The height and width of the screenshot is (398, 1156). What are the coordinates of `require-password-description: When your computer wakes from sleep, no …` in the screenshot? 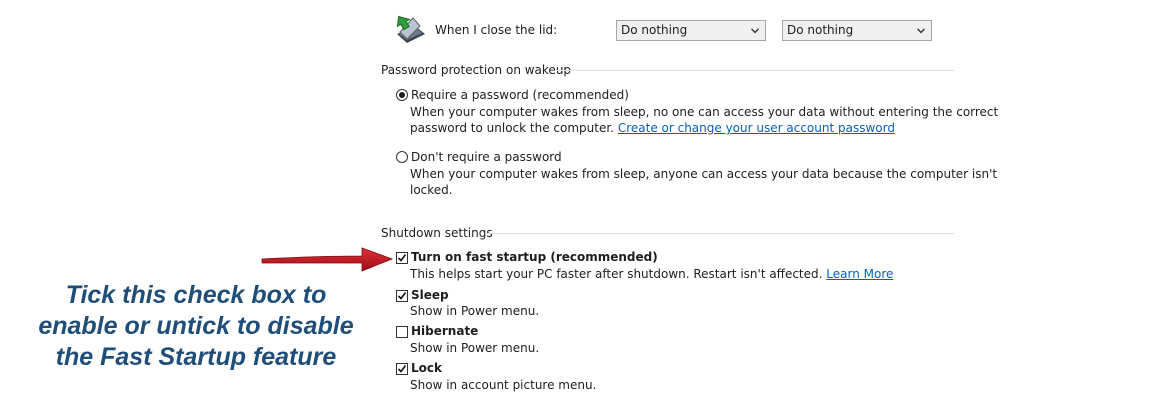 It's located at (704, 120).